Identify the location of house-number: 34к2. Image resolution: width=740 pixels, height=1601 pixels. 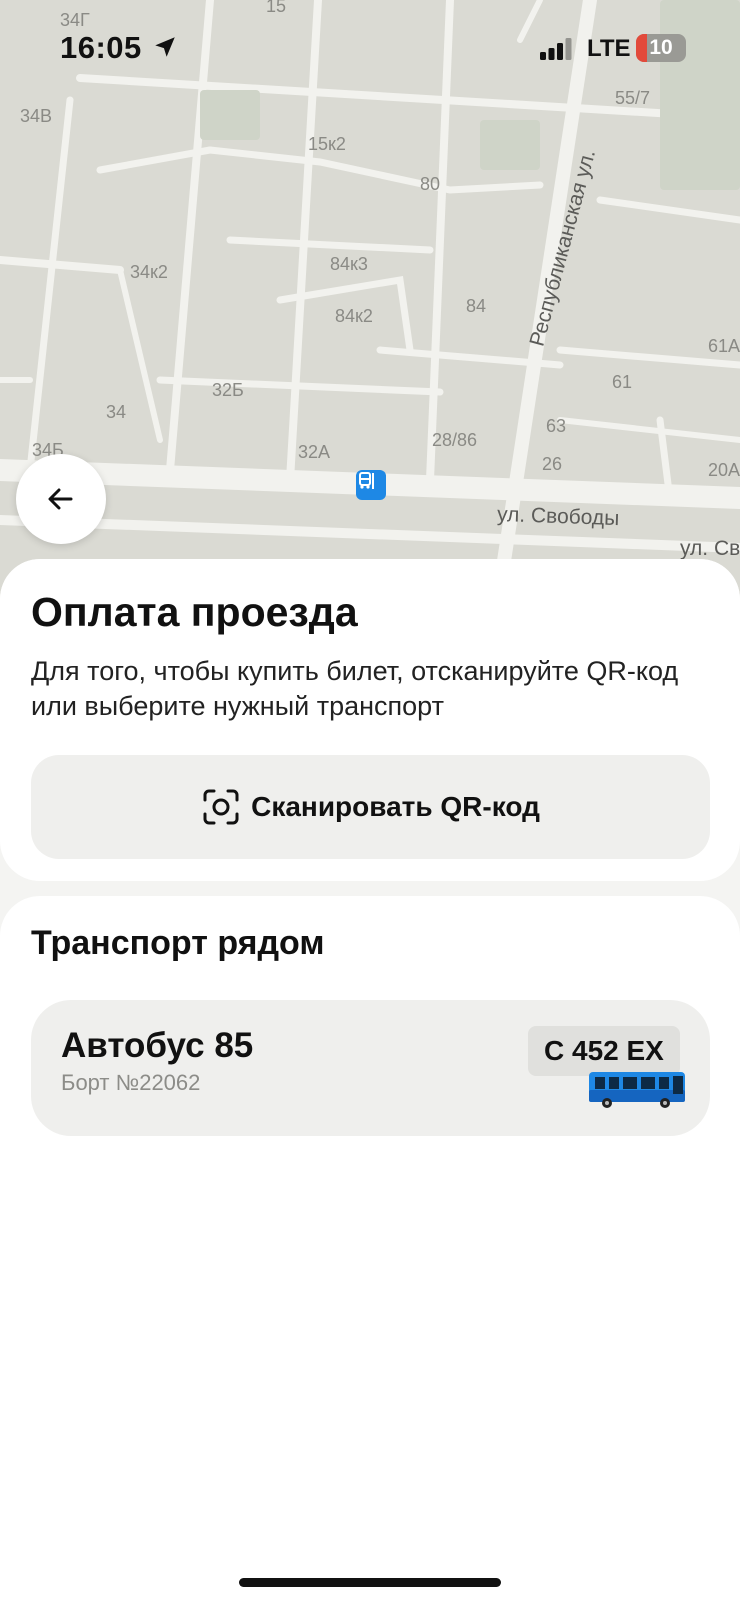
(149, 272).